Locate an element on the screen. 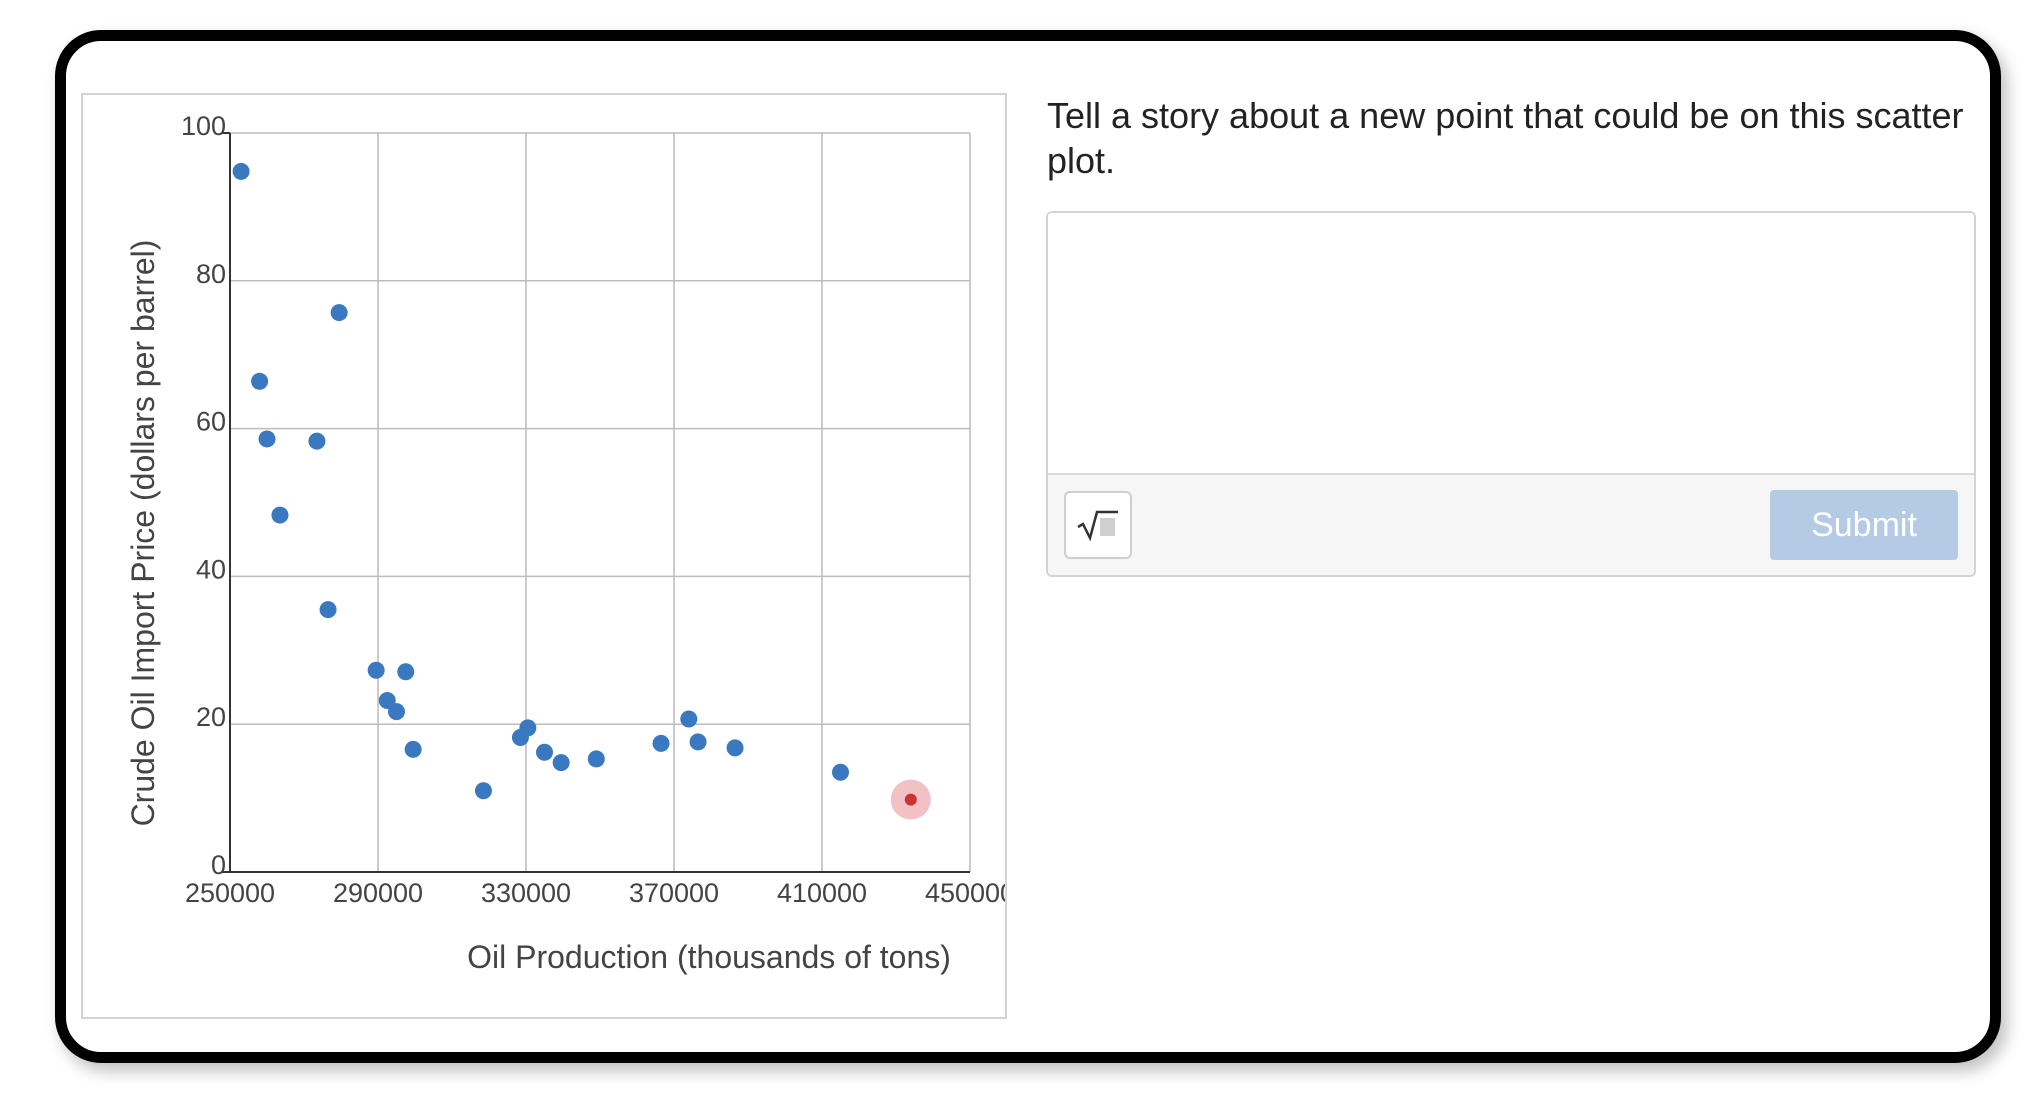  x-tick-label: 330000 is located at coordinates (526, 893).